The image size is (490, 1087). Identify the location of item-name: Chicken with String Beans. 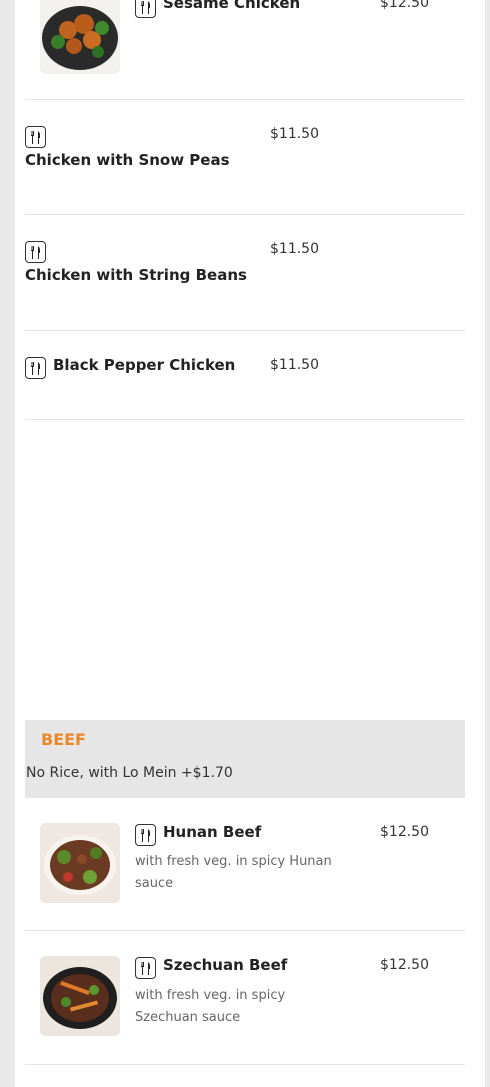
(136, 275).